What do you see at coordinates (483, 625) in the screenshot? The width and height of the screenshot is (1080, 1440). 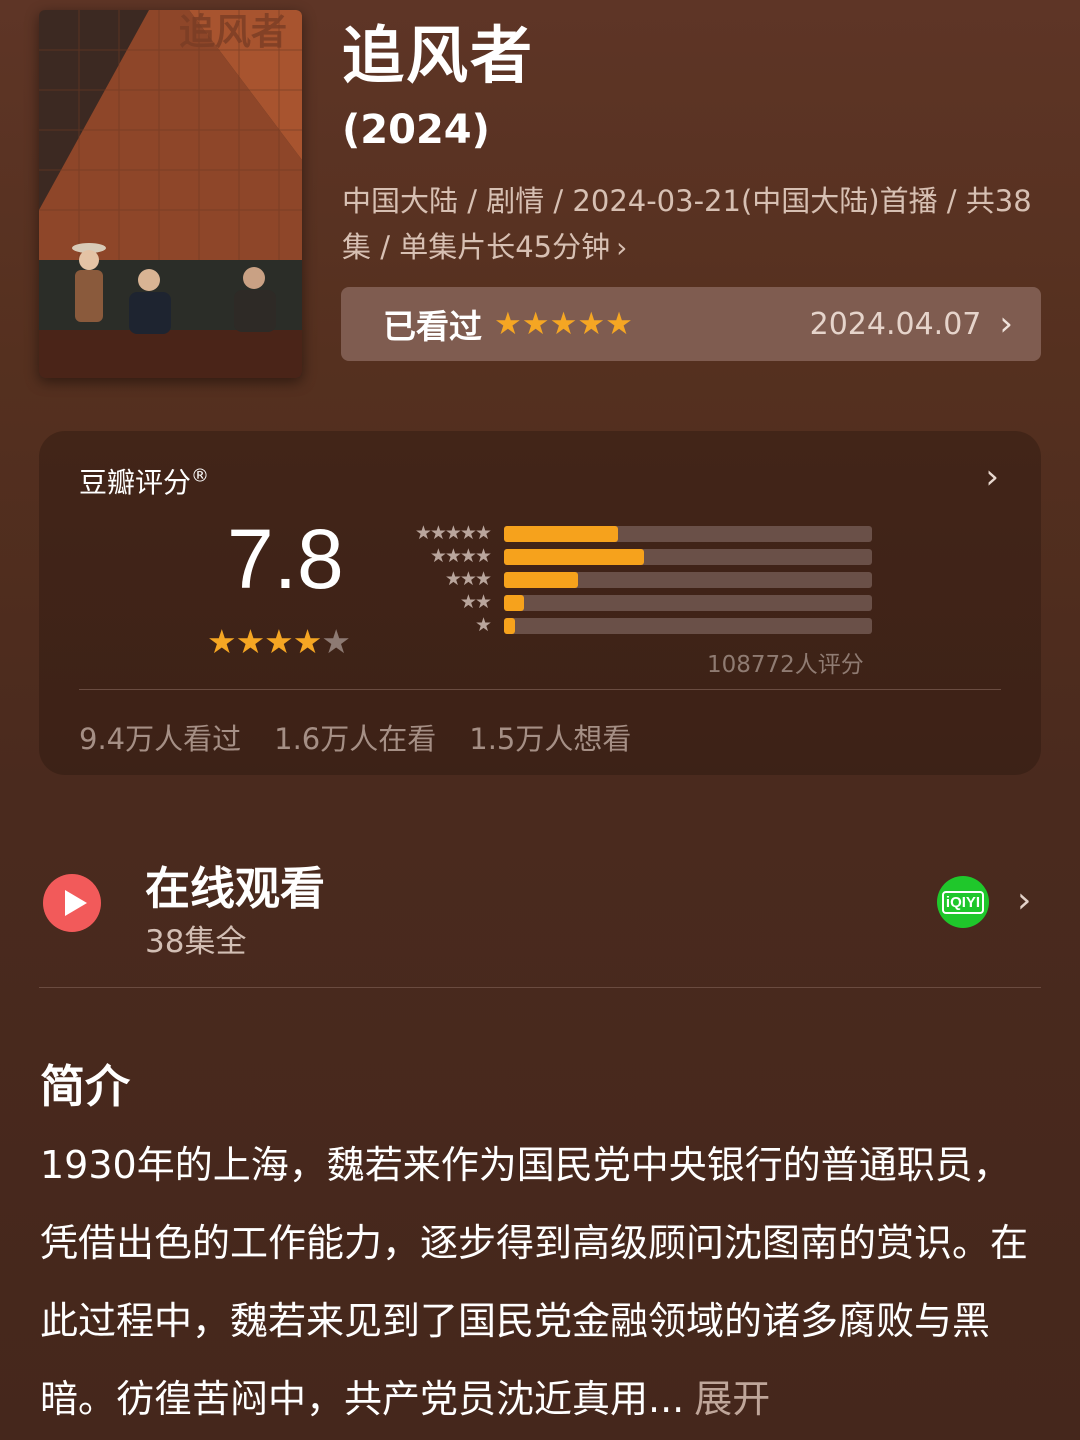 I see `one-star-icon: ★` at bounding box center [483, 625].